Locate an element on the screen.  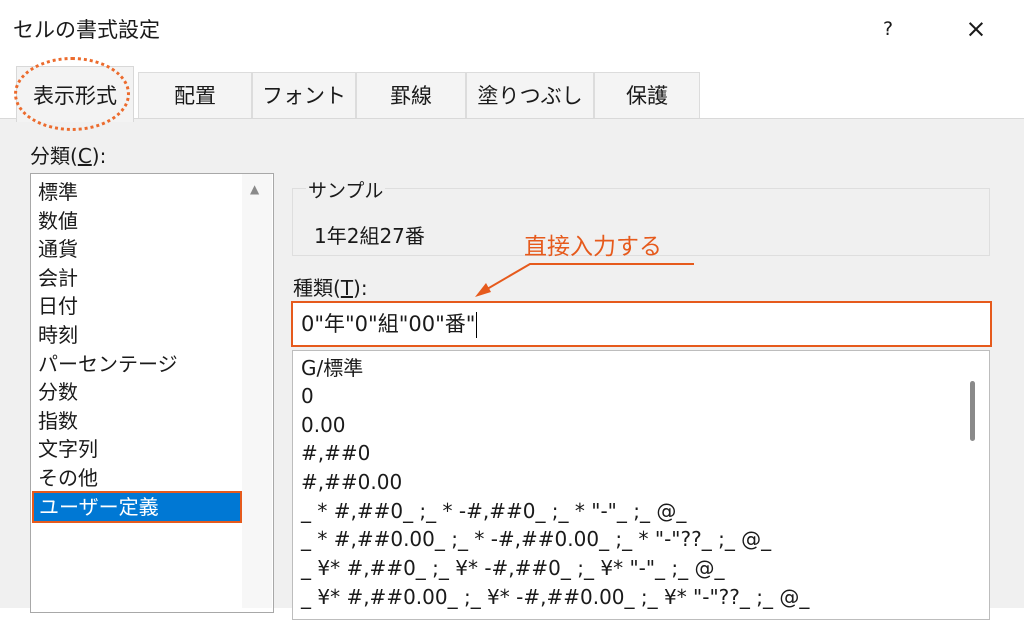
category-scrollbar: ▲ is located at coordinates (257, 391).